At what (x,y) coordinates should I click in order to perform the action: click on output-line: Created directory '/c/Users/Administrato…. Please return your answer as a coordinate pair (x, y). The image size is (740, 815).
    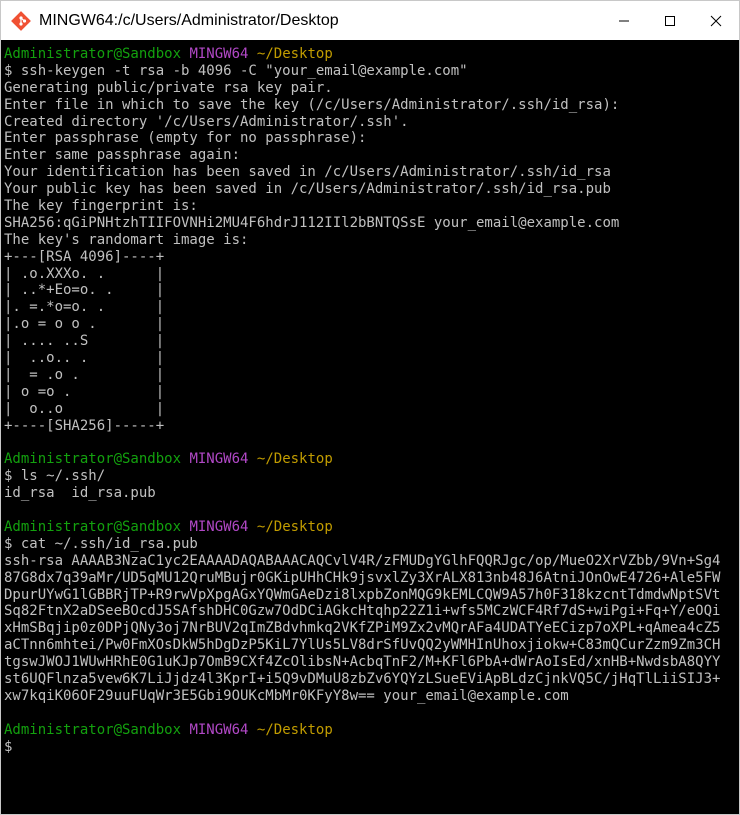
    Looking at the image, I should click on (206, 121).